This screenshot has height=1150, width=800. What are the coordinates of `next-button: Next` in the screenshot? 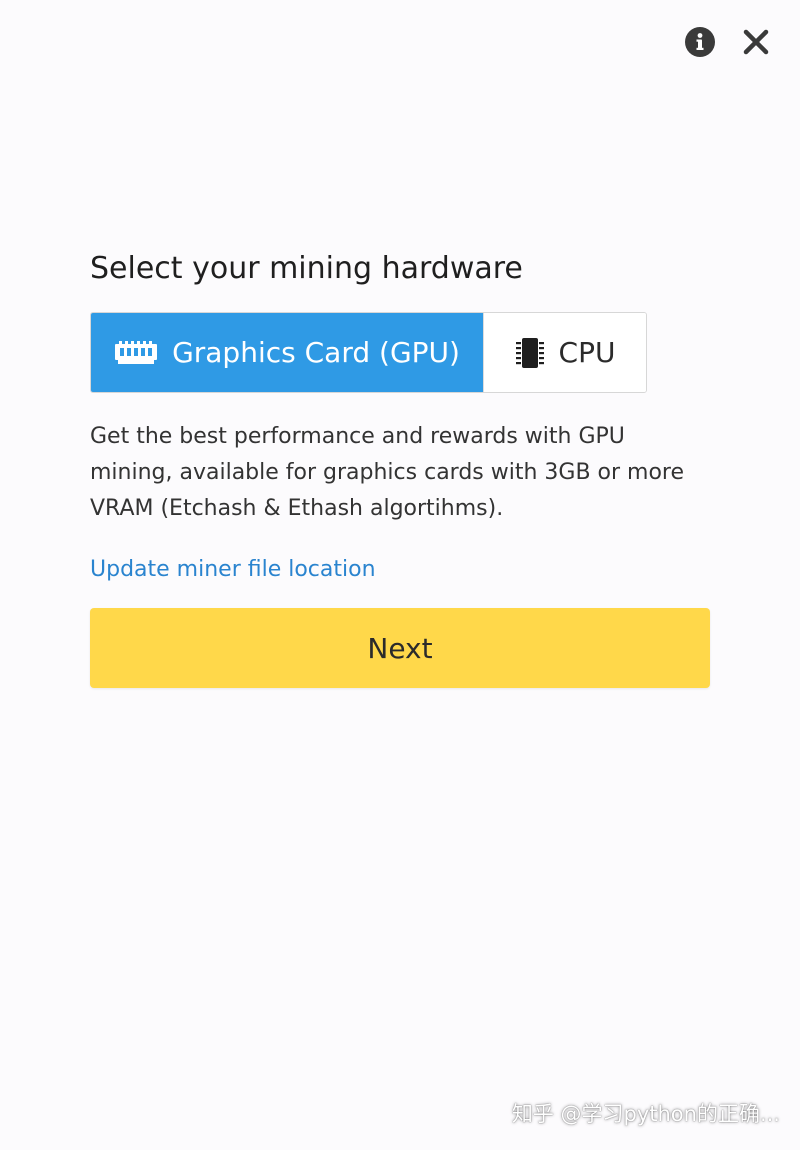 It's located at (400, 648).